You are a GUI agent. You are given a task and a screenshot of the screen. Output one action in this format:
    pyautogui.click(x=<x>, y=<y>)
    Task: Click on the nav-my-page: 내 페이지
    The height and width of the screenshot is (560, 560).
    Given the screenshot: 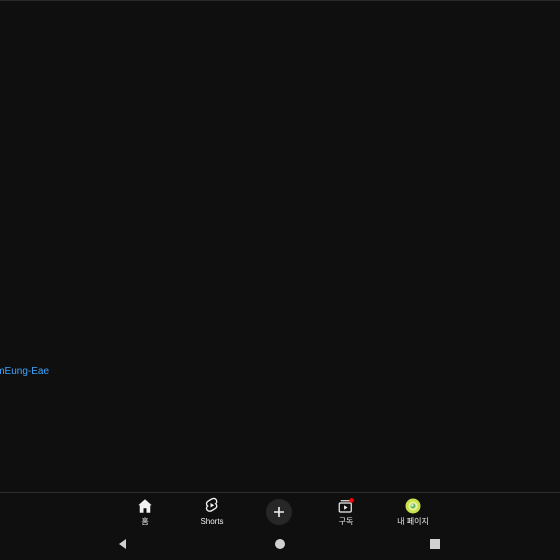 What is the action you would take?
    pyautogui.click(x=413, y=512)
    